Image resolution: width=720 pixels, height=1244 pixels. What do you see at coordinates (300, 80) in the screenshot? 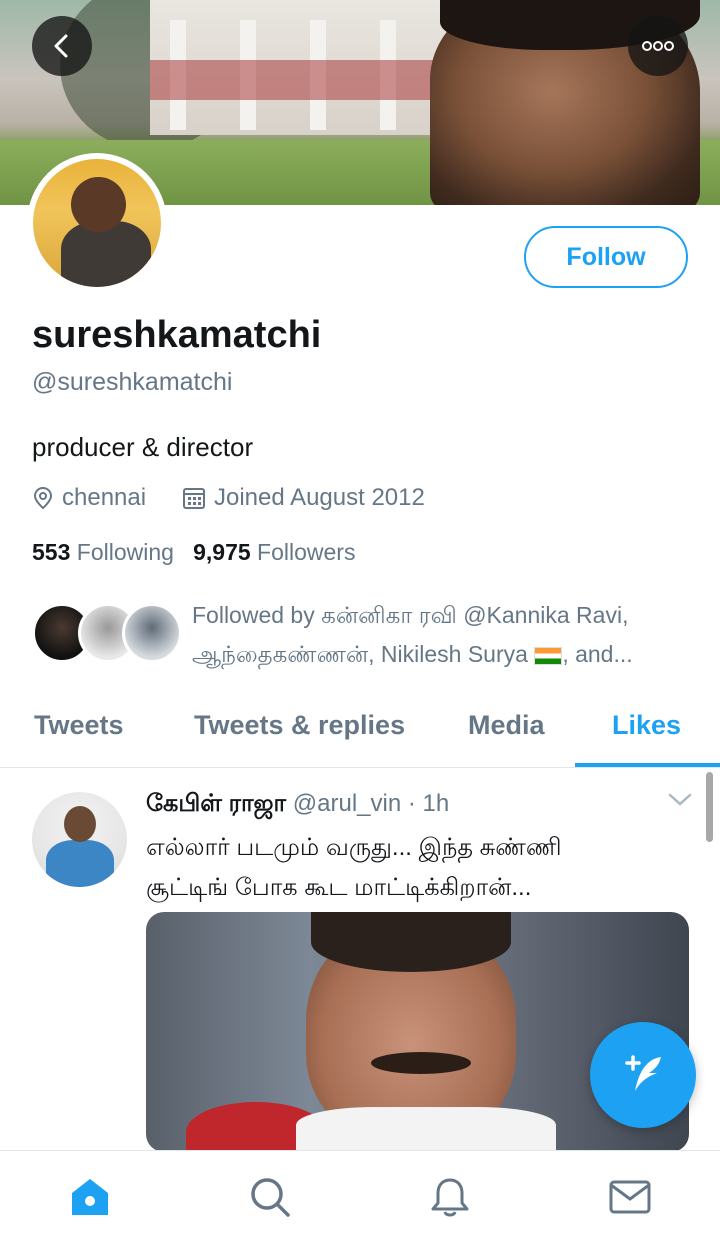
I see `banner-wall` at bounding box center [300, 80].